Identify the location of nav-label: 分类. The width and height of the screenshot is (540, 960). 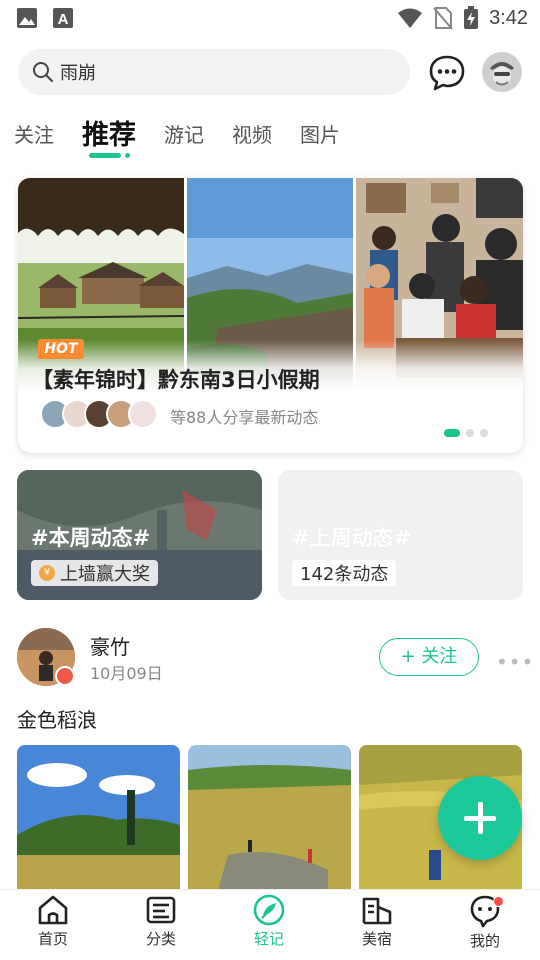
(160, 939).